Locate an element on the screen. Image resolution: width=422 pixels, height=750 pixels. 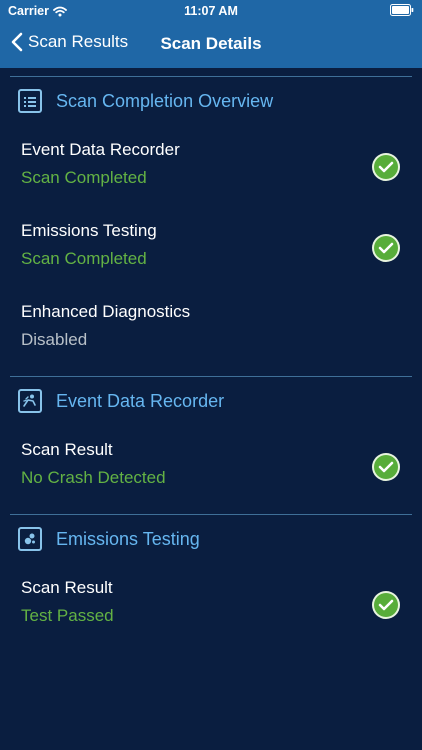
list-item-emissions-scan-result: Scan Result Test Passed is located at coordinates (216, 608).